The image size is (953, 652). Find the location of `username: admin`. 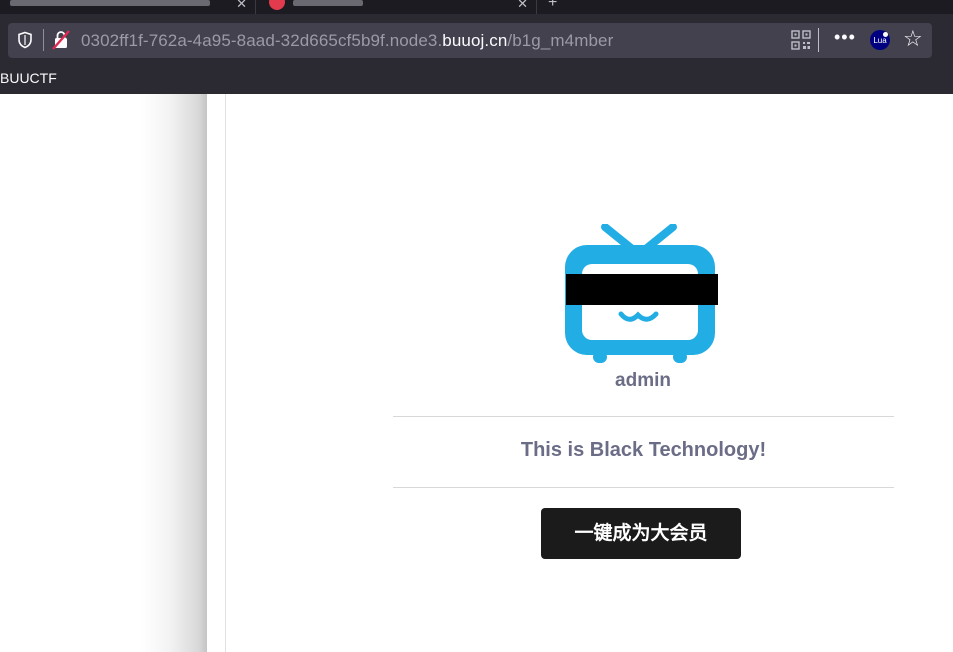

username: admin is located at coordinates (643, 380).